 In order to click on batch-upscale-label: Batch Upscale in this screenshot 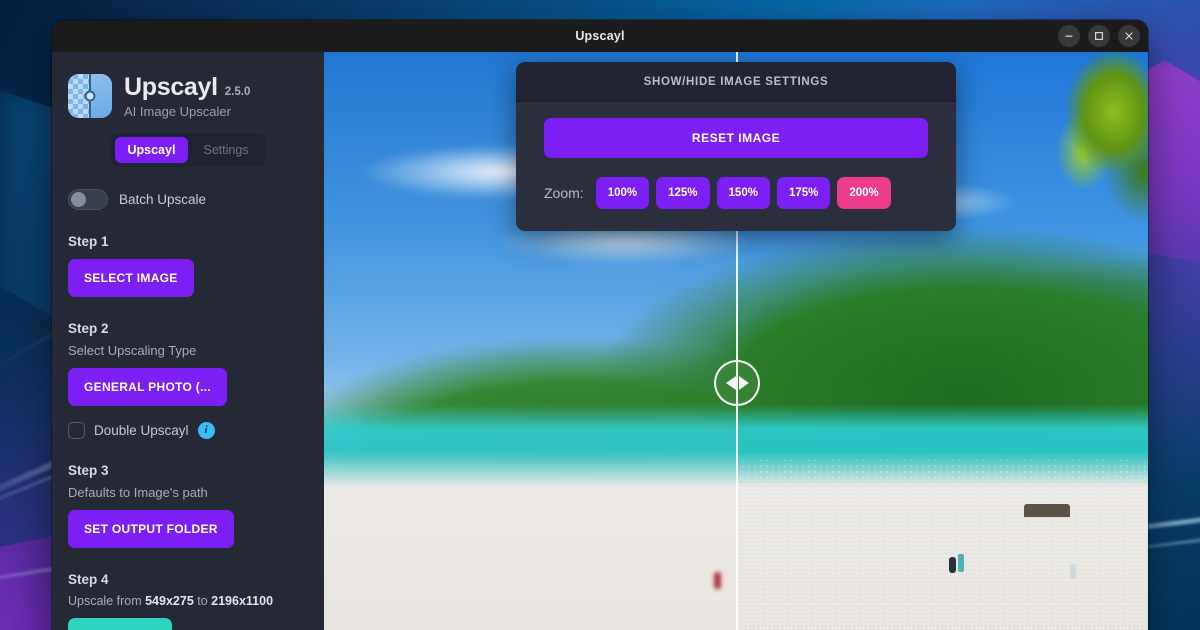, I will do `click(163, 199)`.